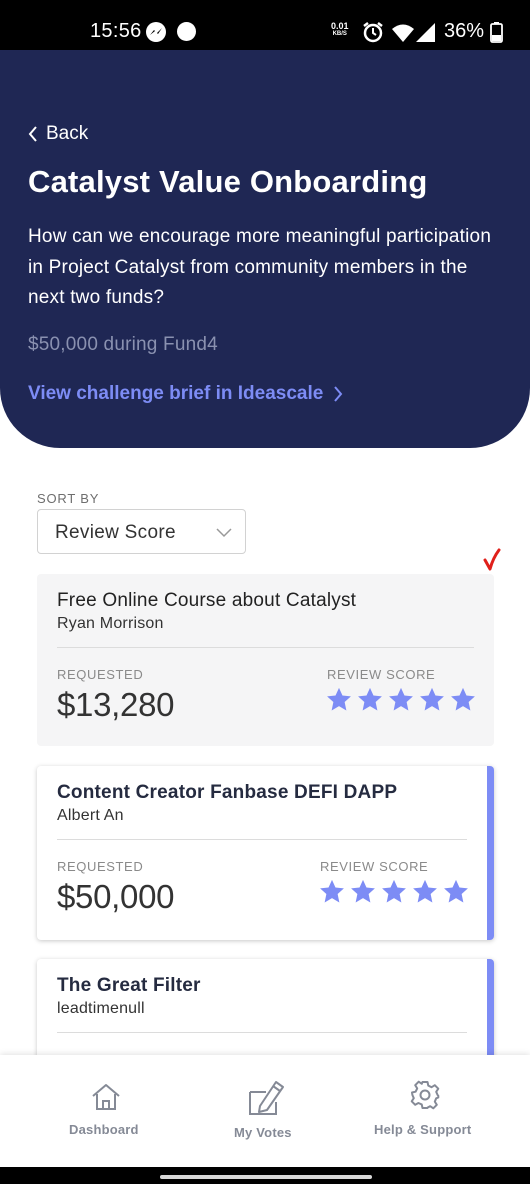 This screenshot has height=1184, width=530. I want to click on data-rate: 0.01 KB/S, so click(340, 30).